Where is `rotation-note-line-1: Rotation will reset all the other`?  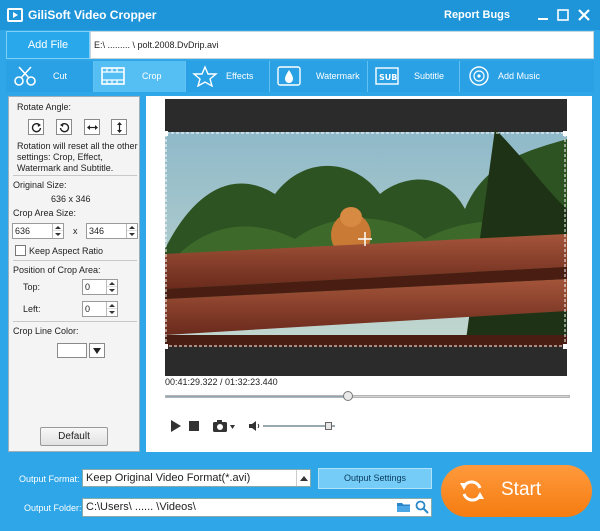
rotation-note-line-1: Rotation will reset all the other is located at coordinates (77, 146).